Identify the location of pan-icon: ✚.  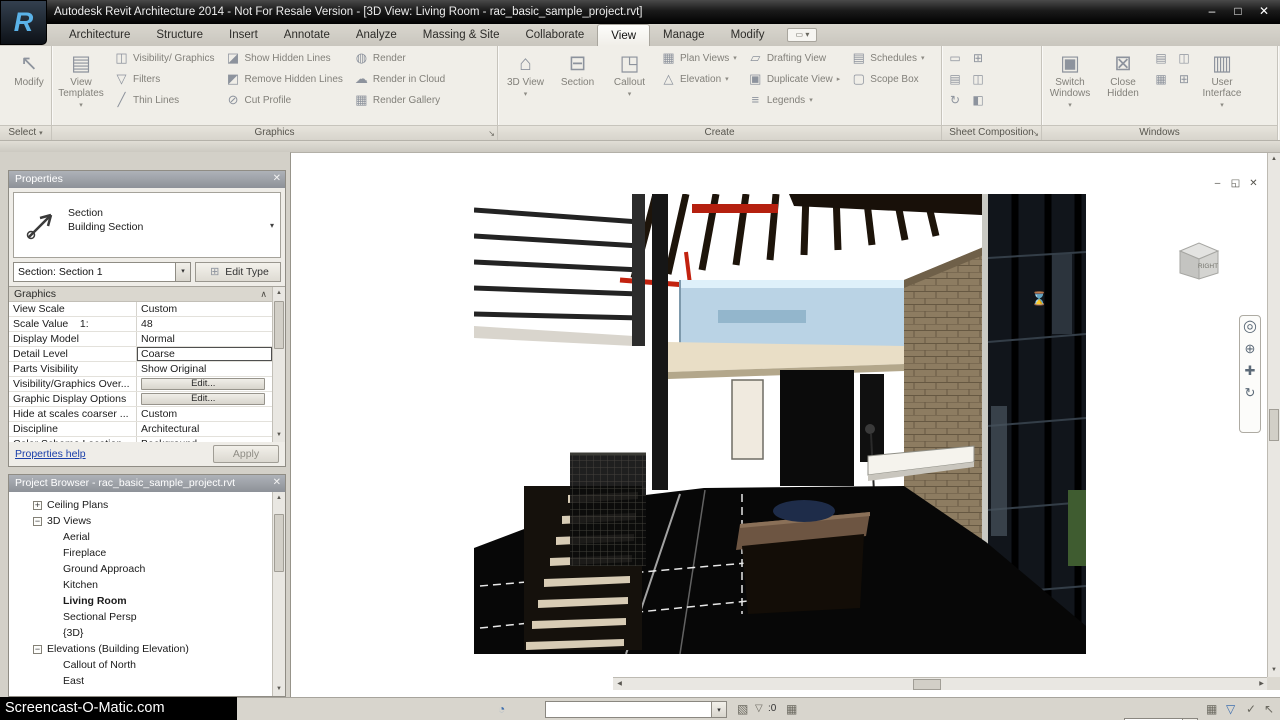
(1250, 371).